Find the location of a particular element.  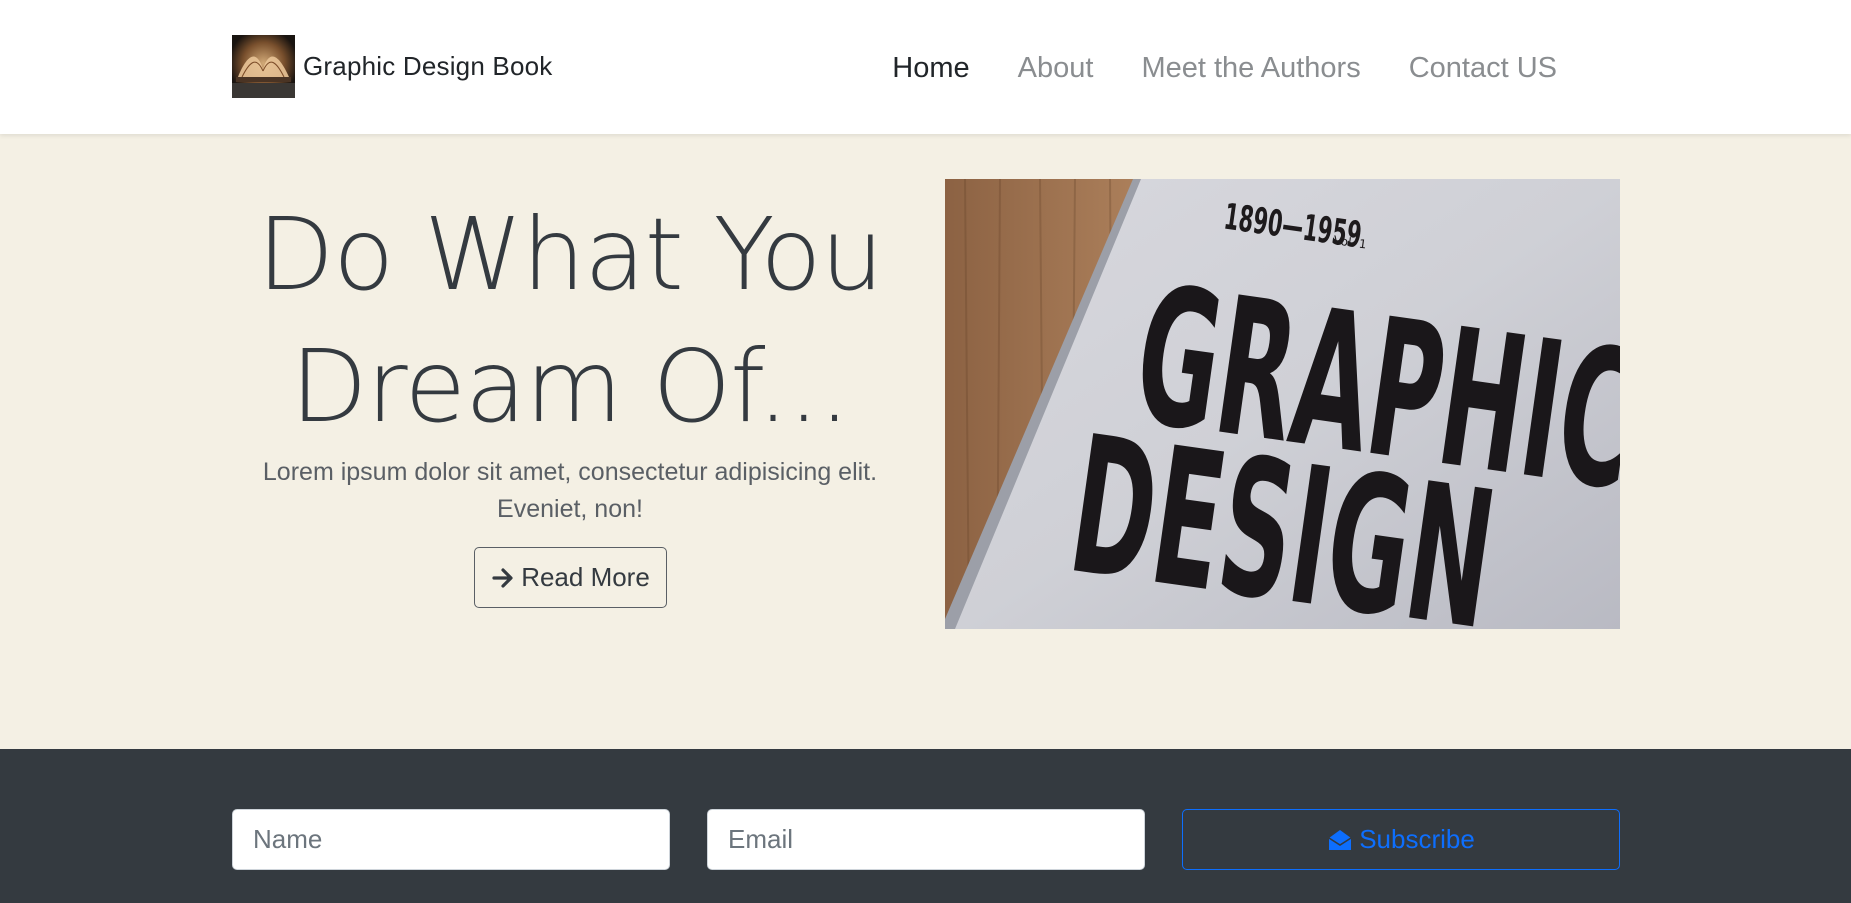

hero-title-line-1: Do What You is located at coordinates (570, 254).